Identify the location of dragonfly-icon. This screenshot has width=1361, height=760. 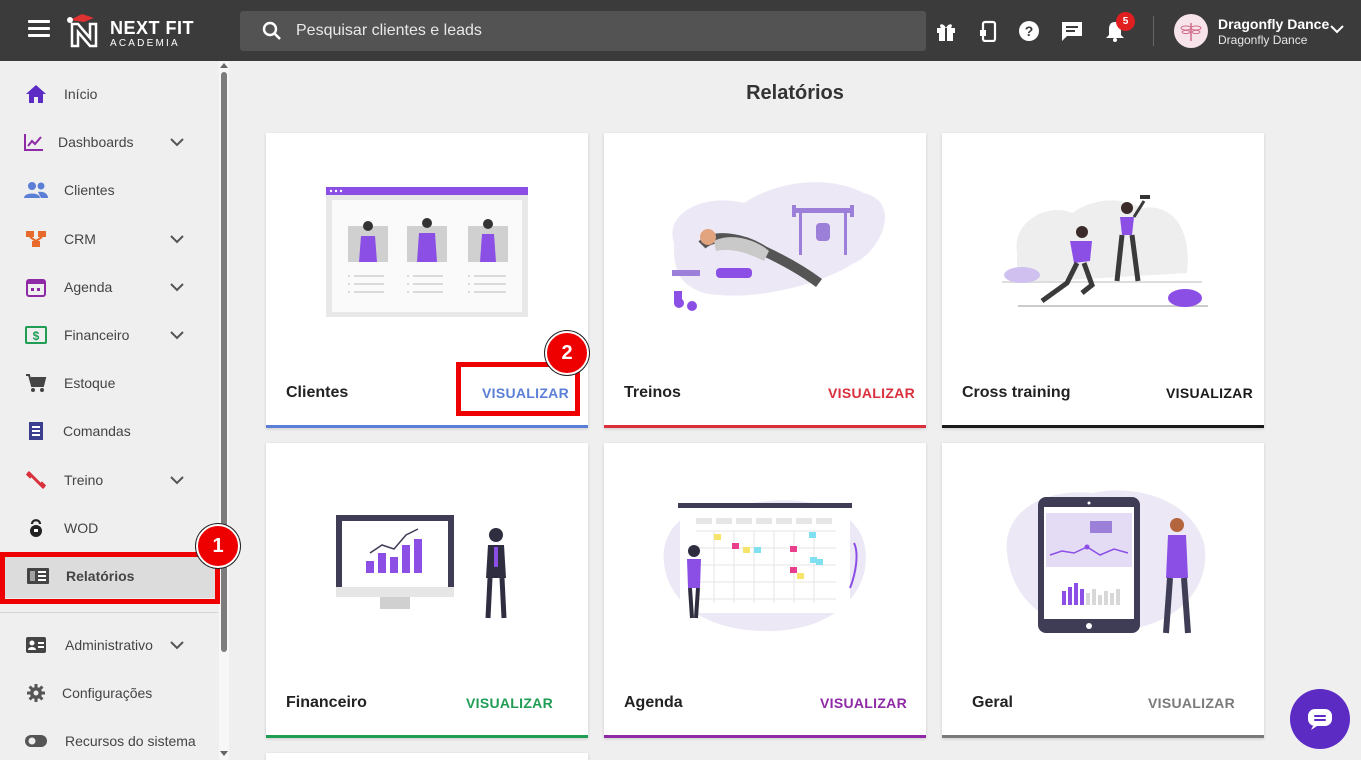
(1191, 32).